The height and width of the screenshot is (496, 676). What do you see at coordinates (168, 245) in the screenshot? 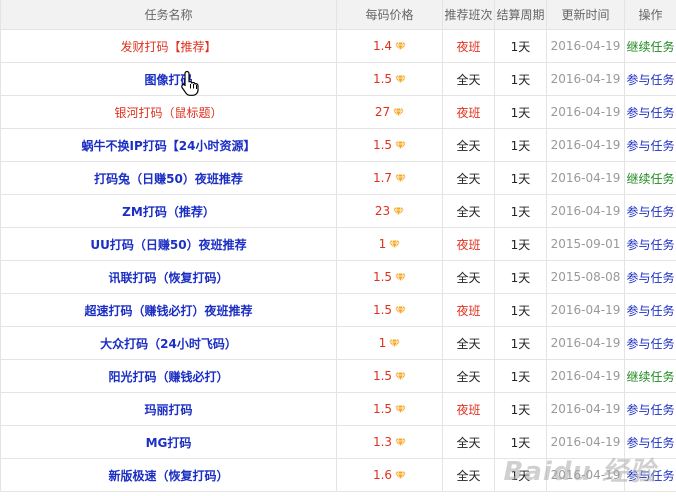
I see `task-name-link: UU打码（日赚50）夜班推荐` at bounding box center [168, 245].